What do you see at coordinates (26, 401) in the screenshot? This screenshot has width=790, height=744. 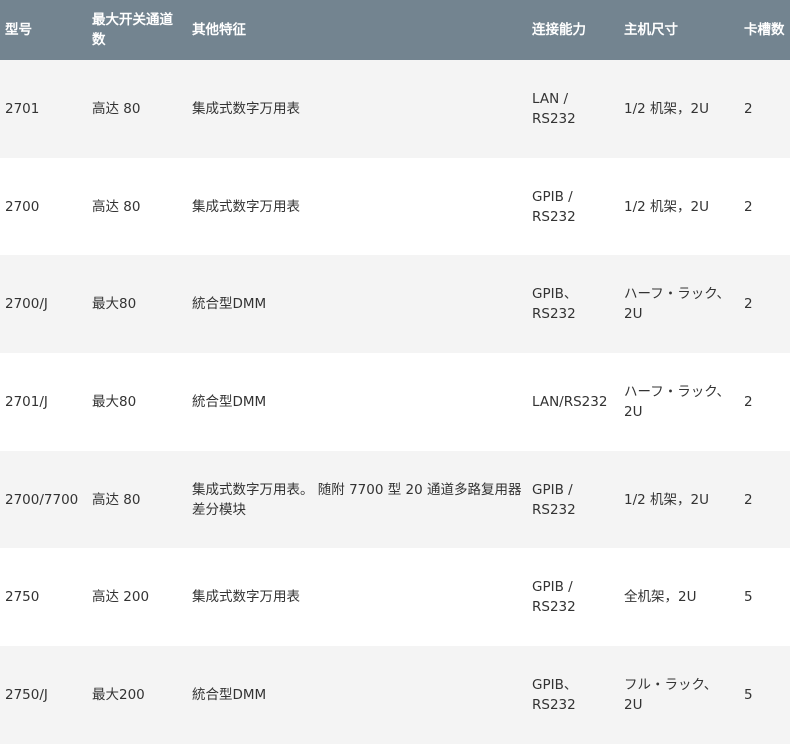 I see `cell-model: 2701/J` at bounding box center [26, 401].